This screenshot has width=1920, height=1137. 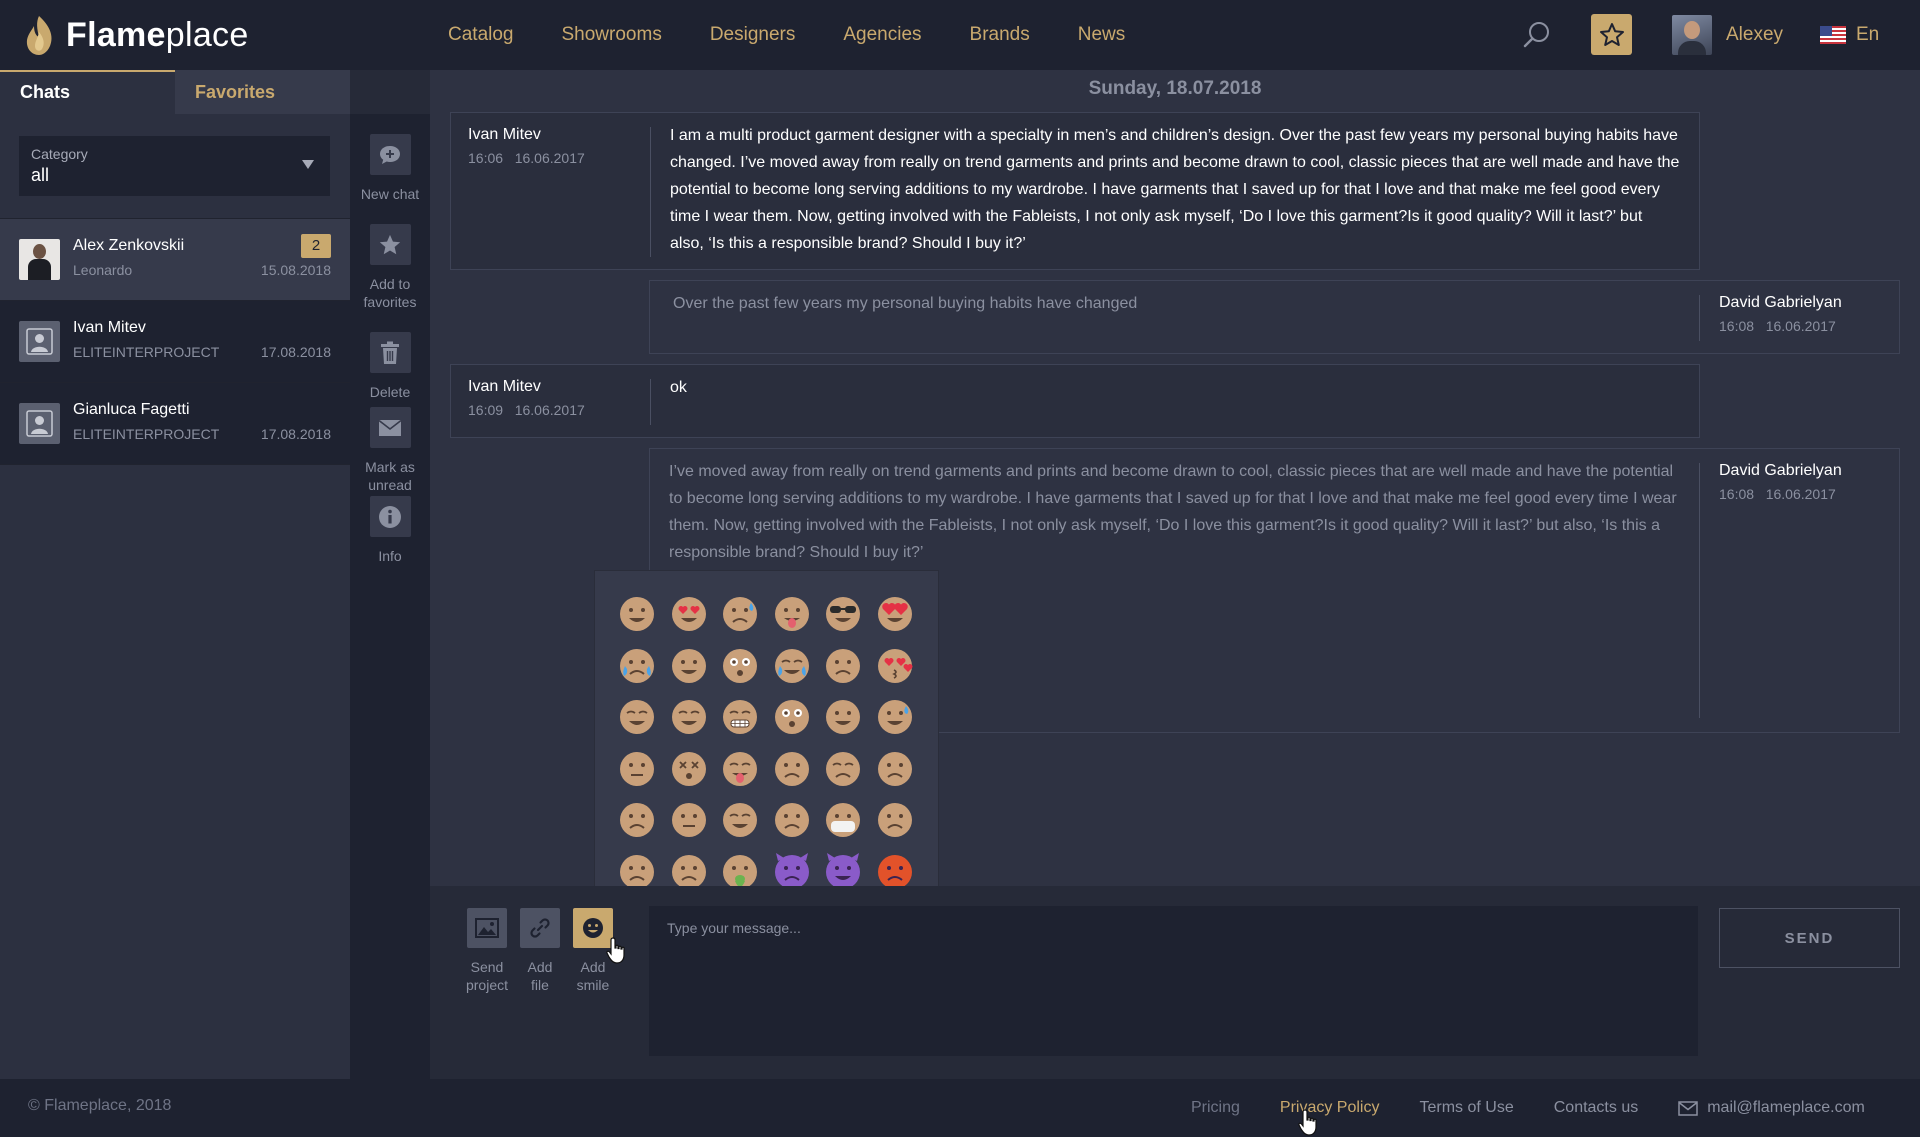 What do you see at coordinates (843, 665) in the screenshot?
I see `emoji-unamused-icon` at bounding box center [843, 665].